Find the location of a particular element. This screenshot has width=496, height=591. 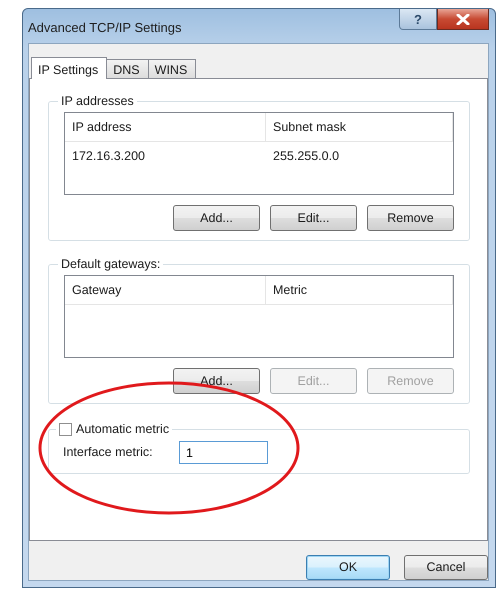

cancel-button: Cancel is located at coordinates (446, 567).